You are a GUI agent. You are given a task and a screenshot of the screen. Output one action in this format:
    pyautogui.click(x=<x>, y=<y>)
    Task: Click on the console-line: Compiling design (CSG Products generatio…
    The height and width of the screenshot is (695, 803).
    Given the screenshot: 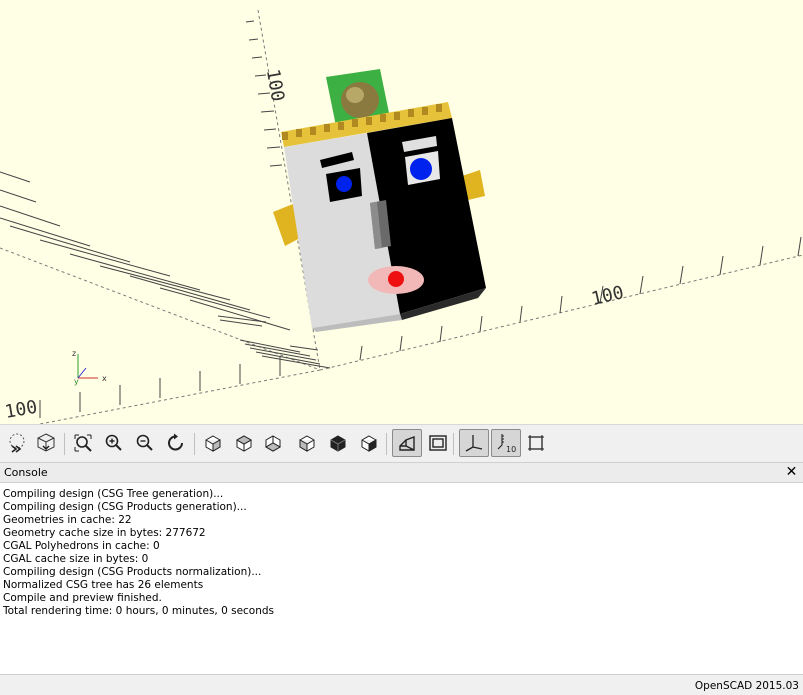 What is the action you would take?
    pyautogui.click(x=125, y=507)
    